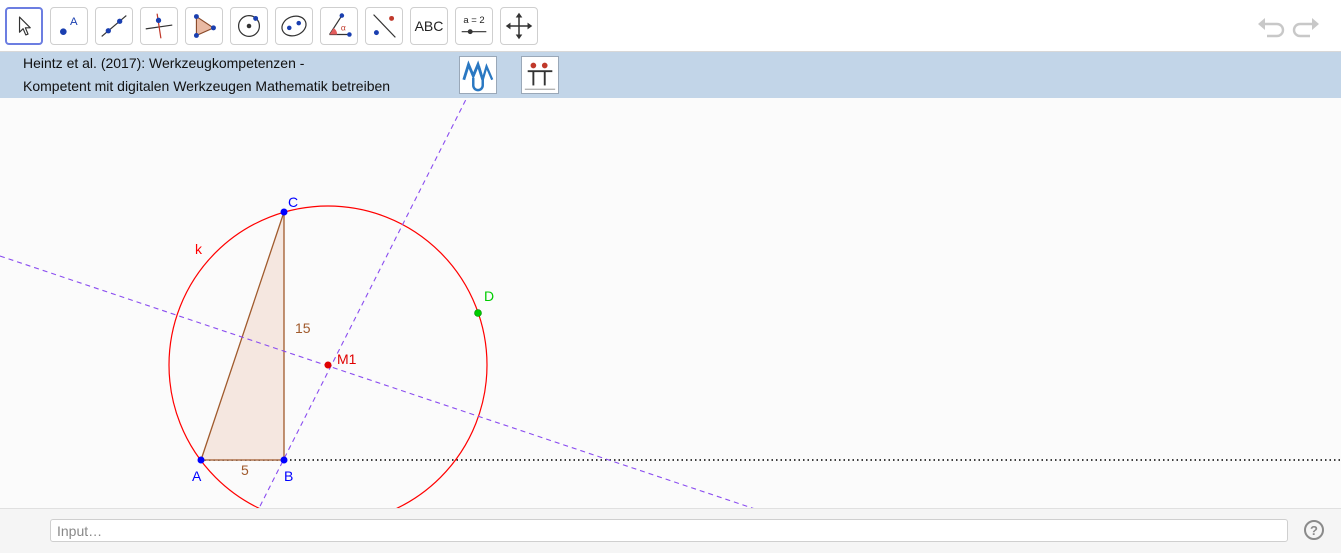  I want to click on circle-tool-button, so click(249, 26).